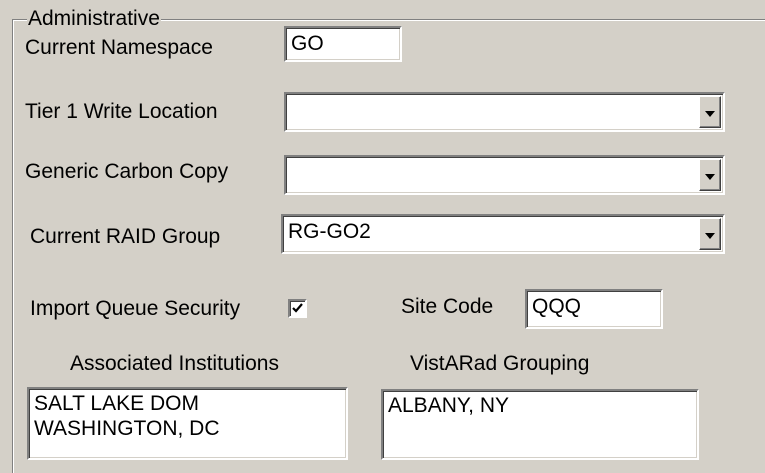  What do you see at coordinates (504, 112) in the screenshot?
I see `tier1-write-location-dropdown` at bounding box center [504, 112].